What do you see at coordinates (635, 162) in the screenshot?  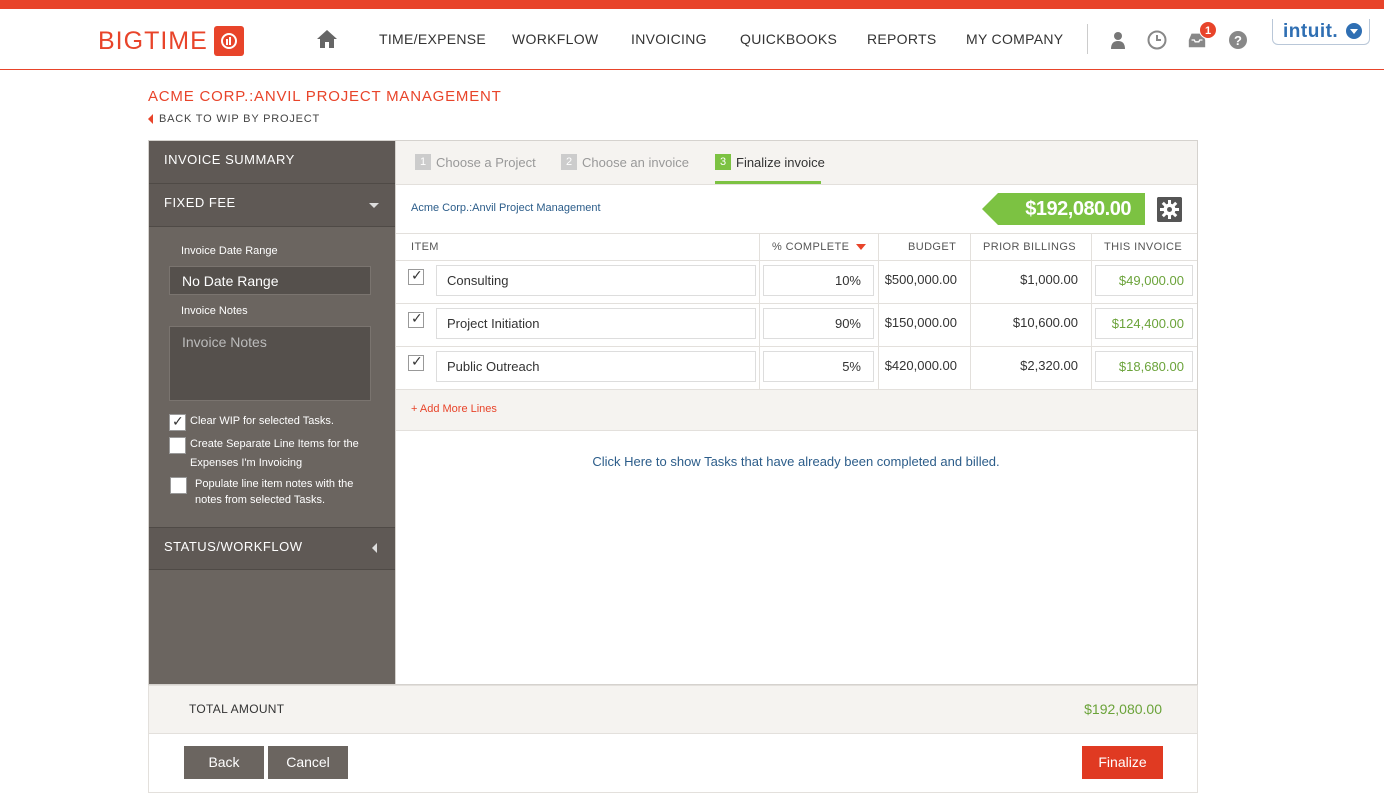 I see `step-label: Choose an invoice` at bounding box center [635, 162].